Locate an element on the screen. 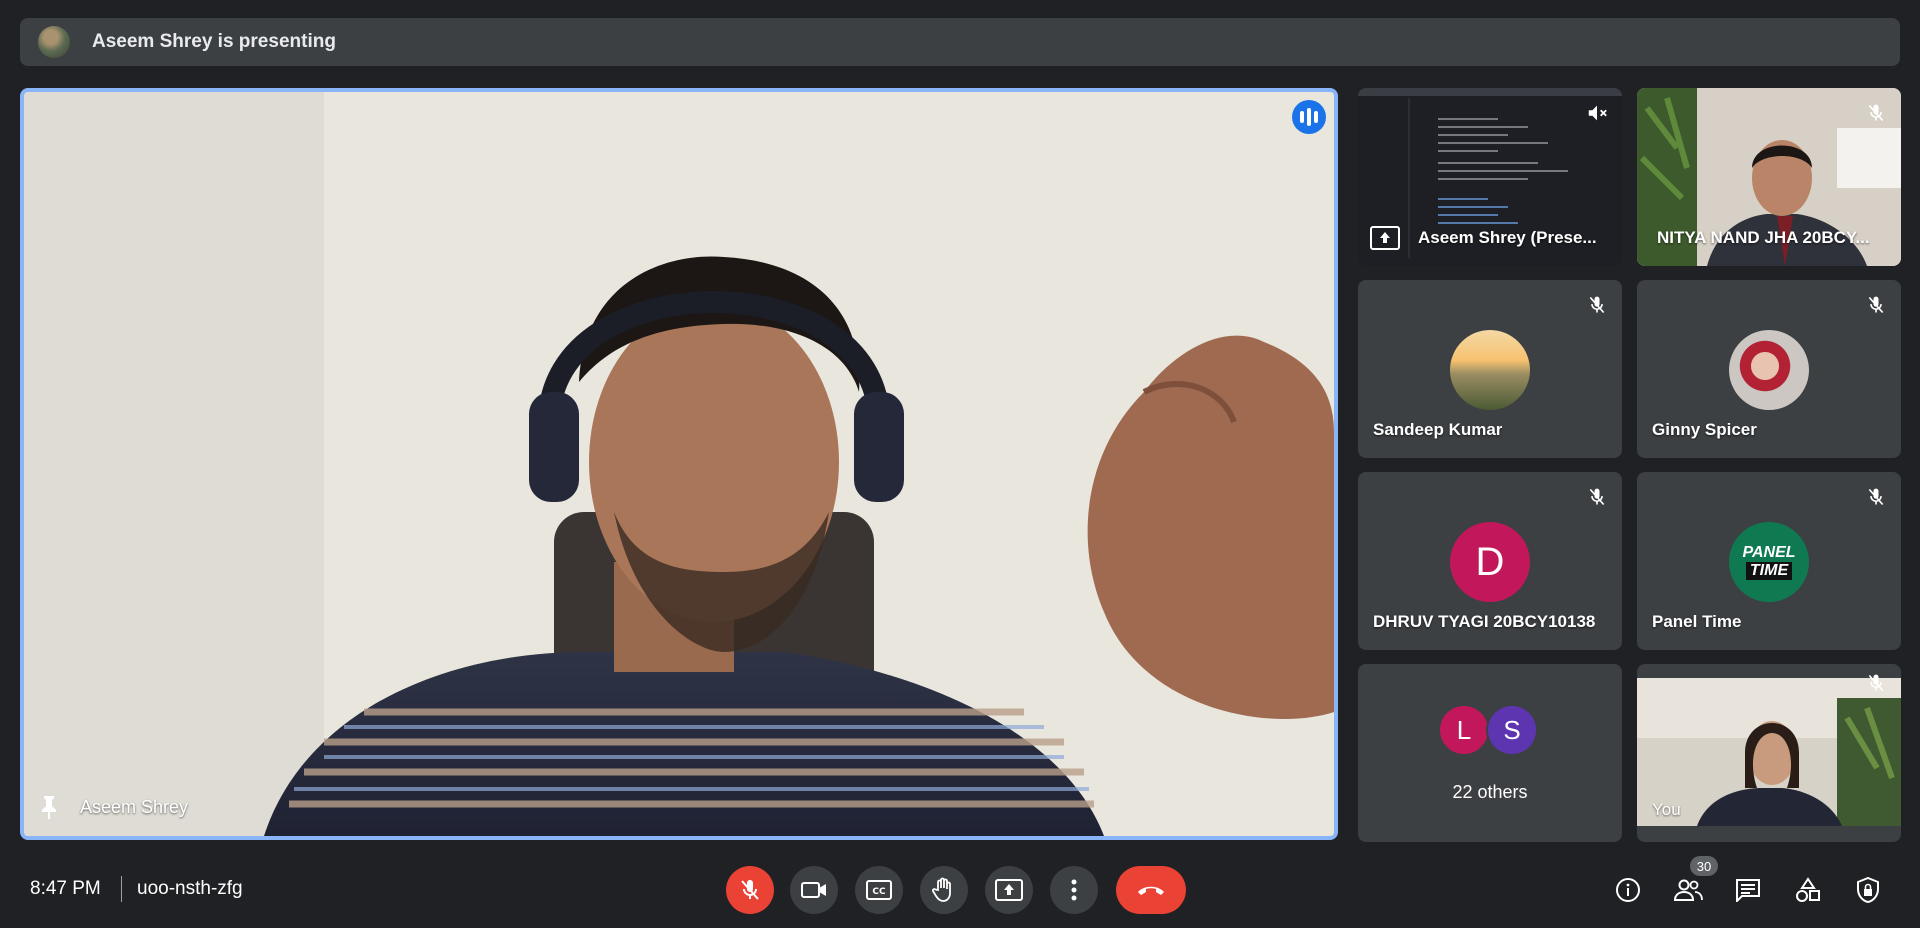 The image size is (1920, 928). more-vert-icon is located at coordinates (1074, 890).